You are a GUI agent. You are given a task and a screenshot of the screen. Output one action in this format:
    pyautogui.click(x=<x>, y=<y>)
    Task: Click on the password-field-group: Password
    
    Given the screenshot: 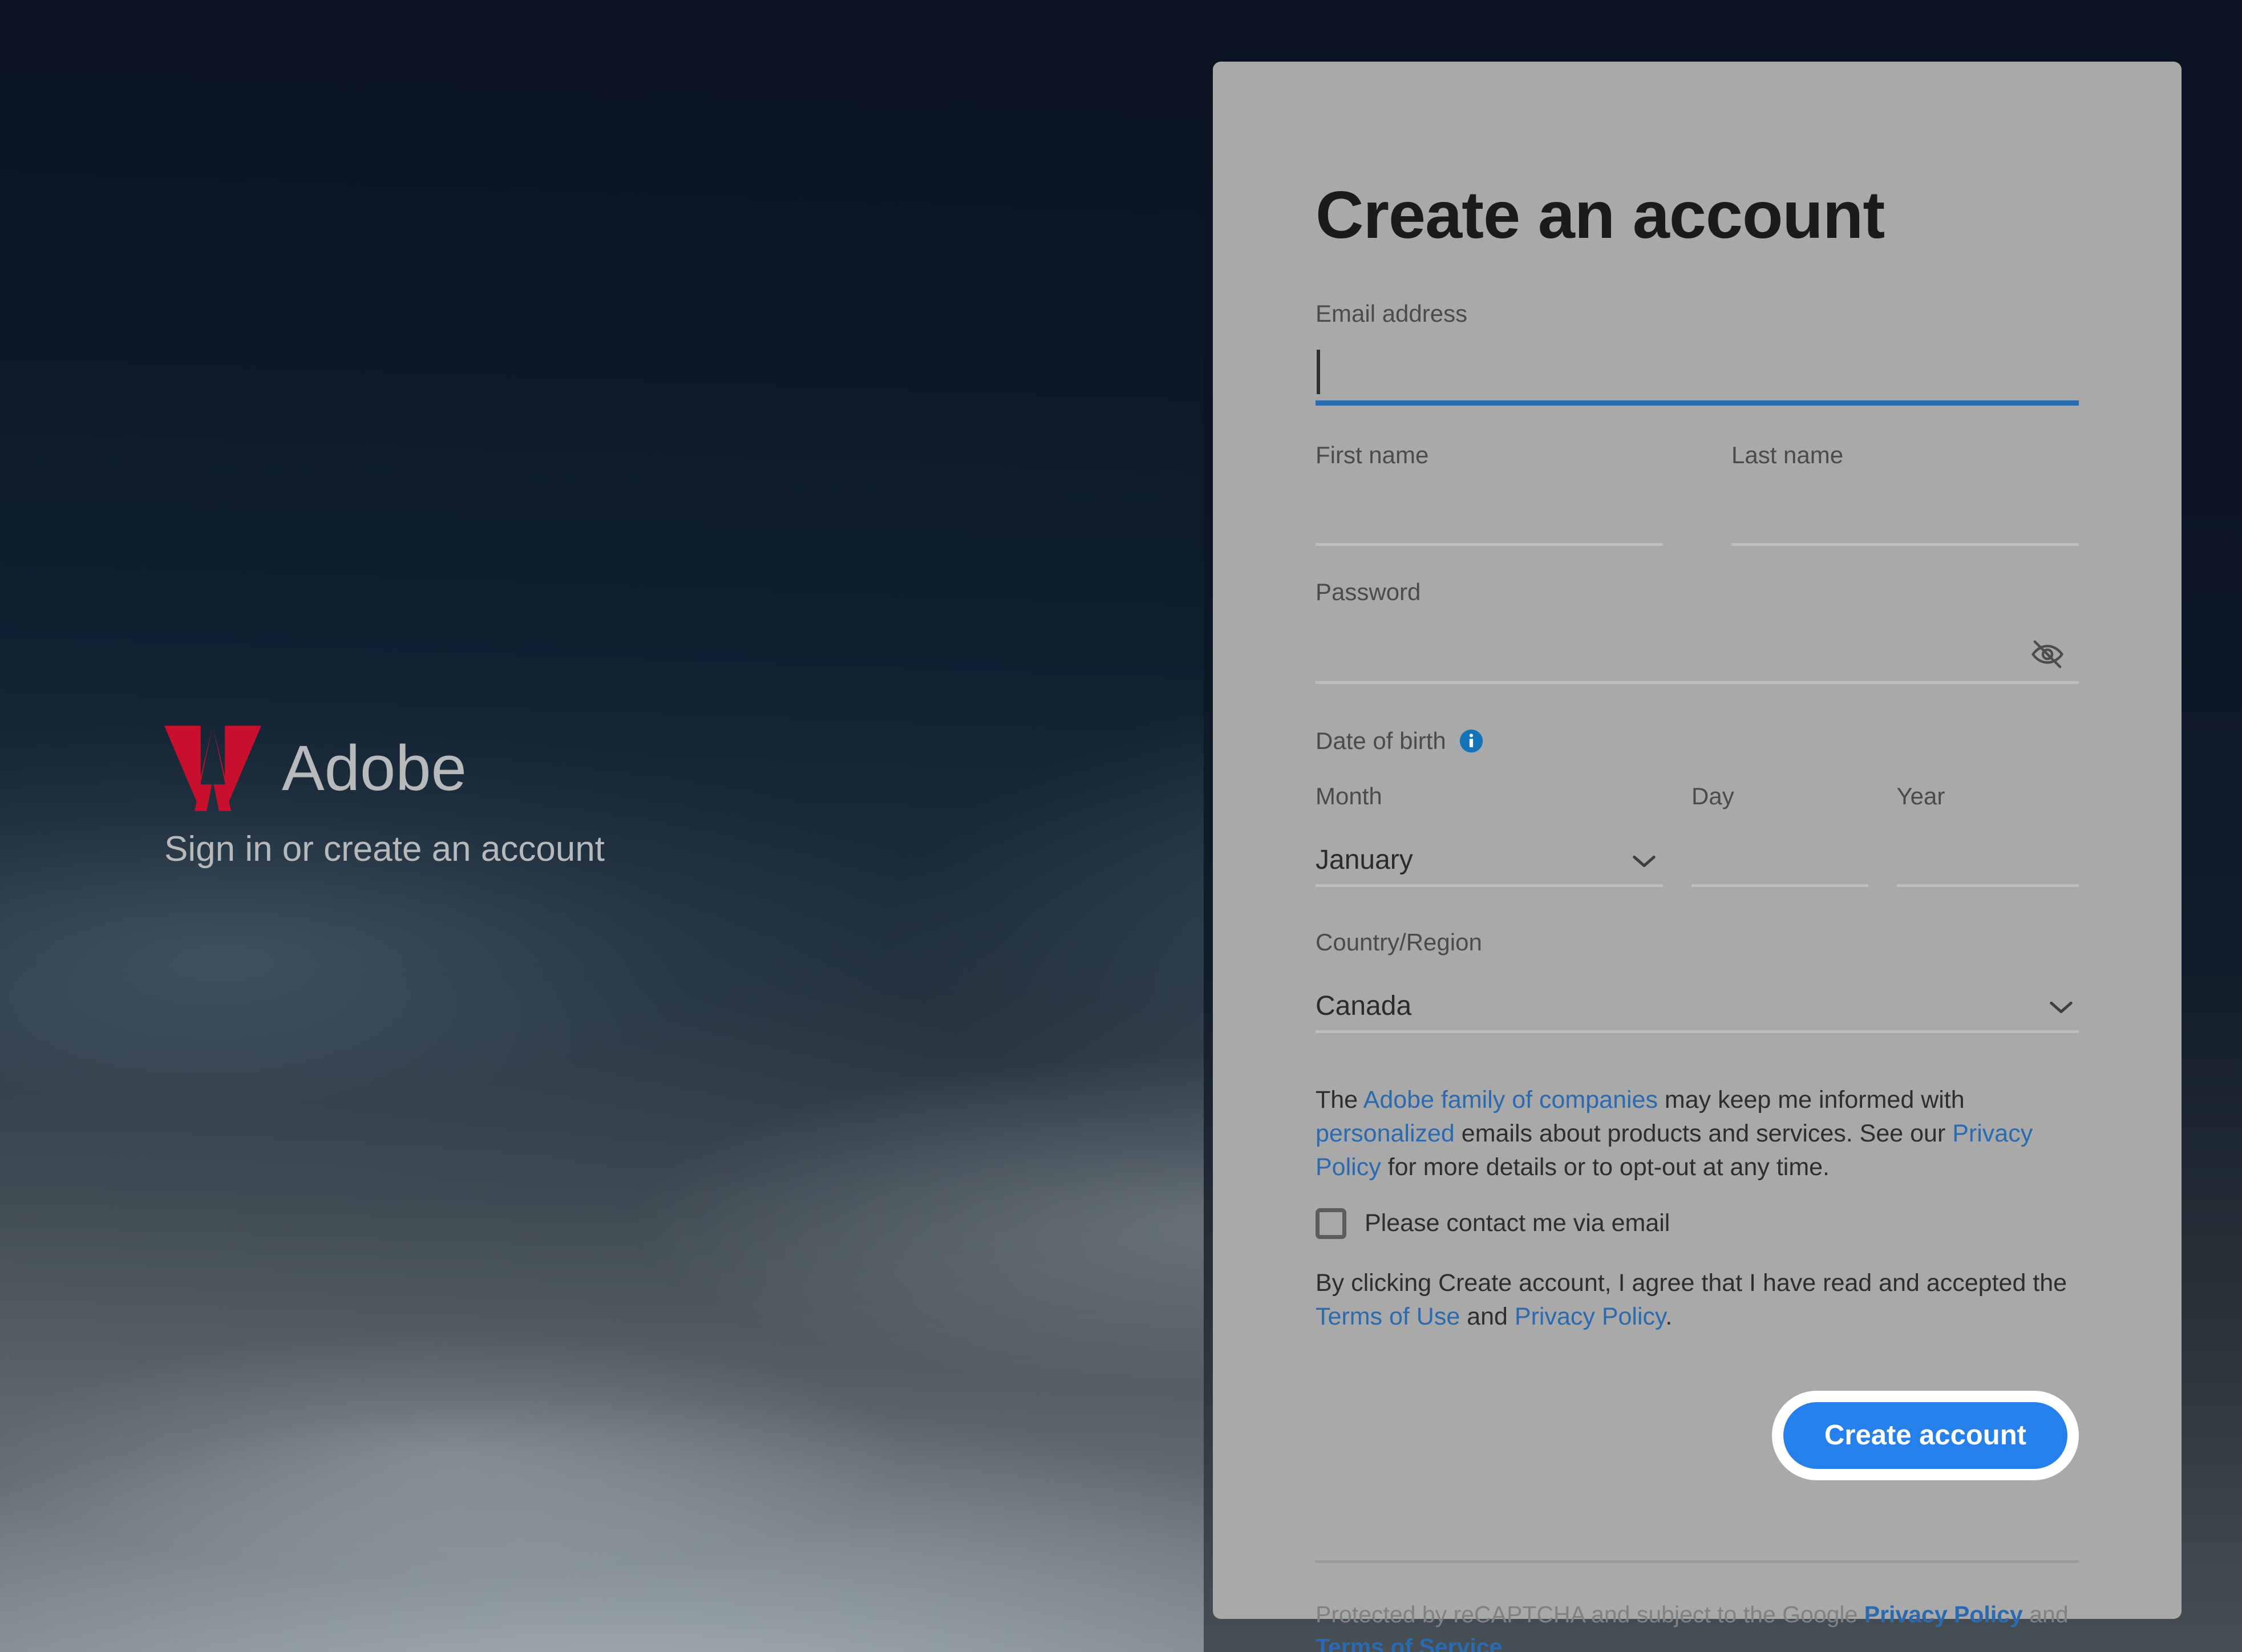 What is the action you would take?
    pyautogui.click(x=1698, y=632)
    